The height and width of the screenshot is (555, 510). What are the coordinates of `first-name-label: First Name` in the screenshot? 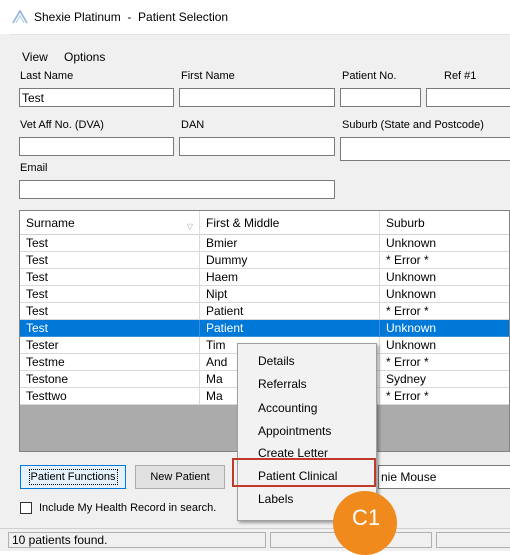 It's located at (208, 76).